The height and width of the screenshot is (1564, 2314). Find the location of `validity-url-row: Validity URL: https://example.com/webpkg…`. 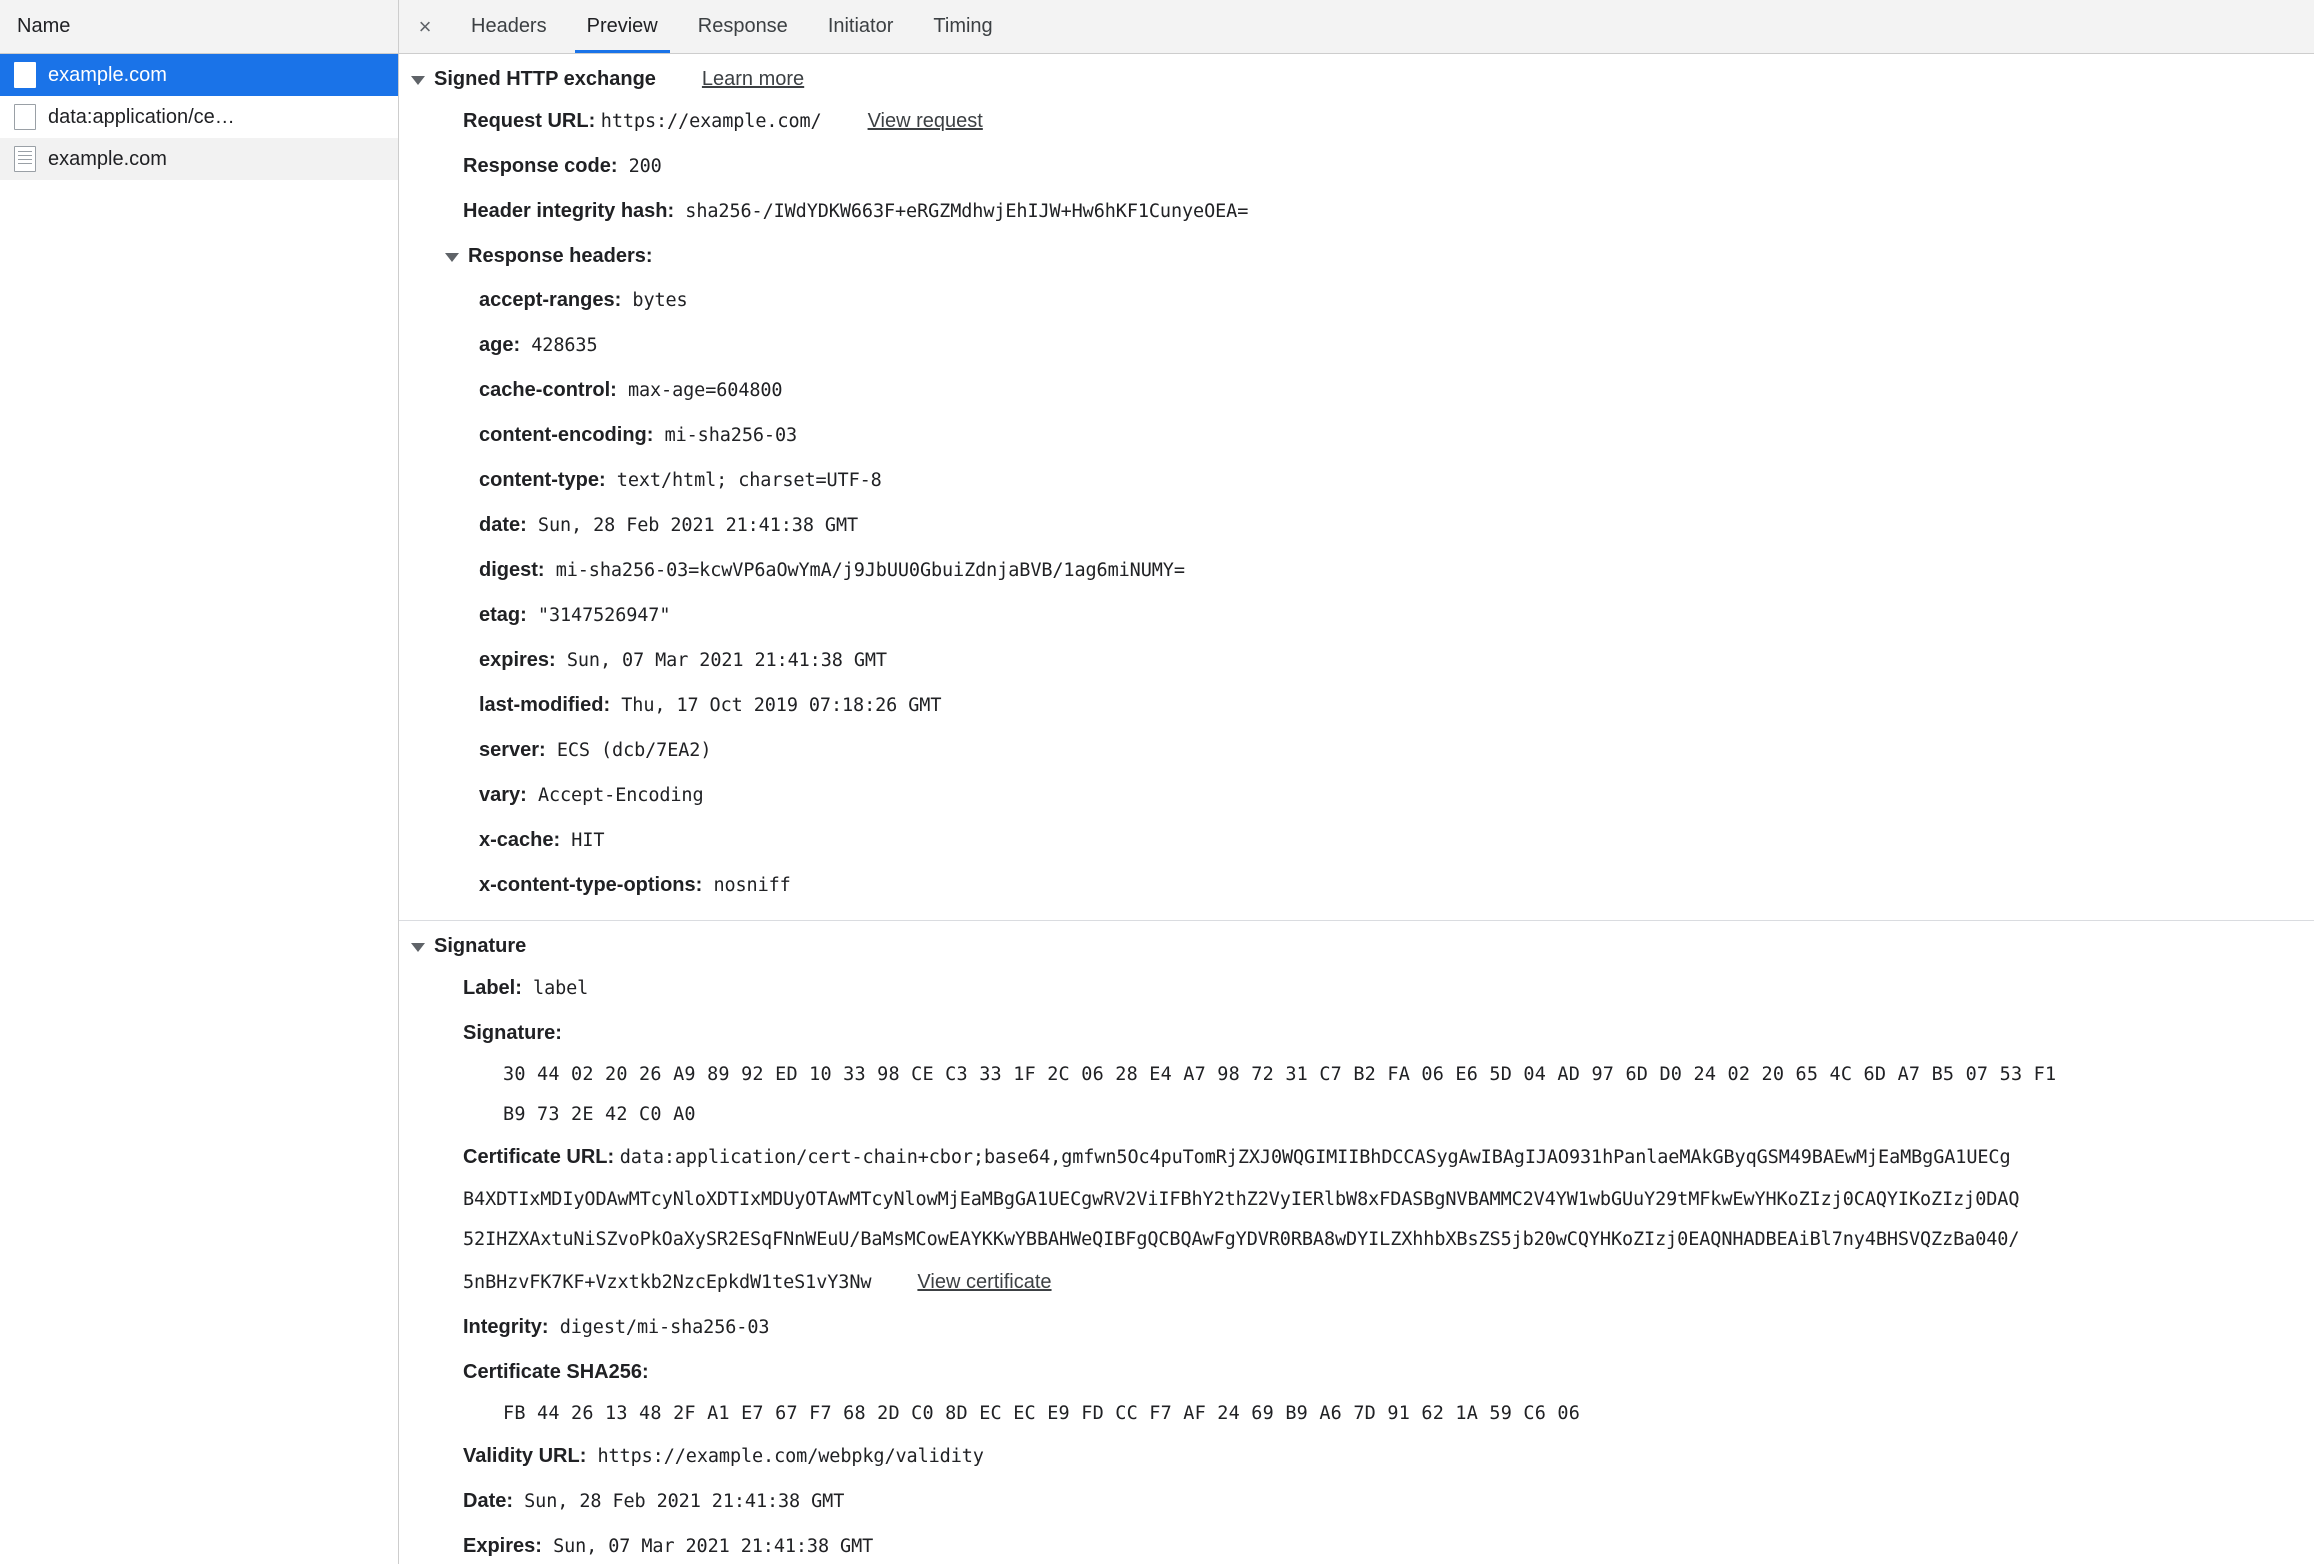

validity-url-row: Validity URL: https://example.com/webpkg… is located at coordinates (1356, 1456).